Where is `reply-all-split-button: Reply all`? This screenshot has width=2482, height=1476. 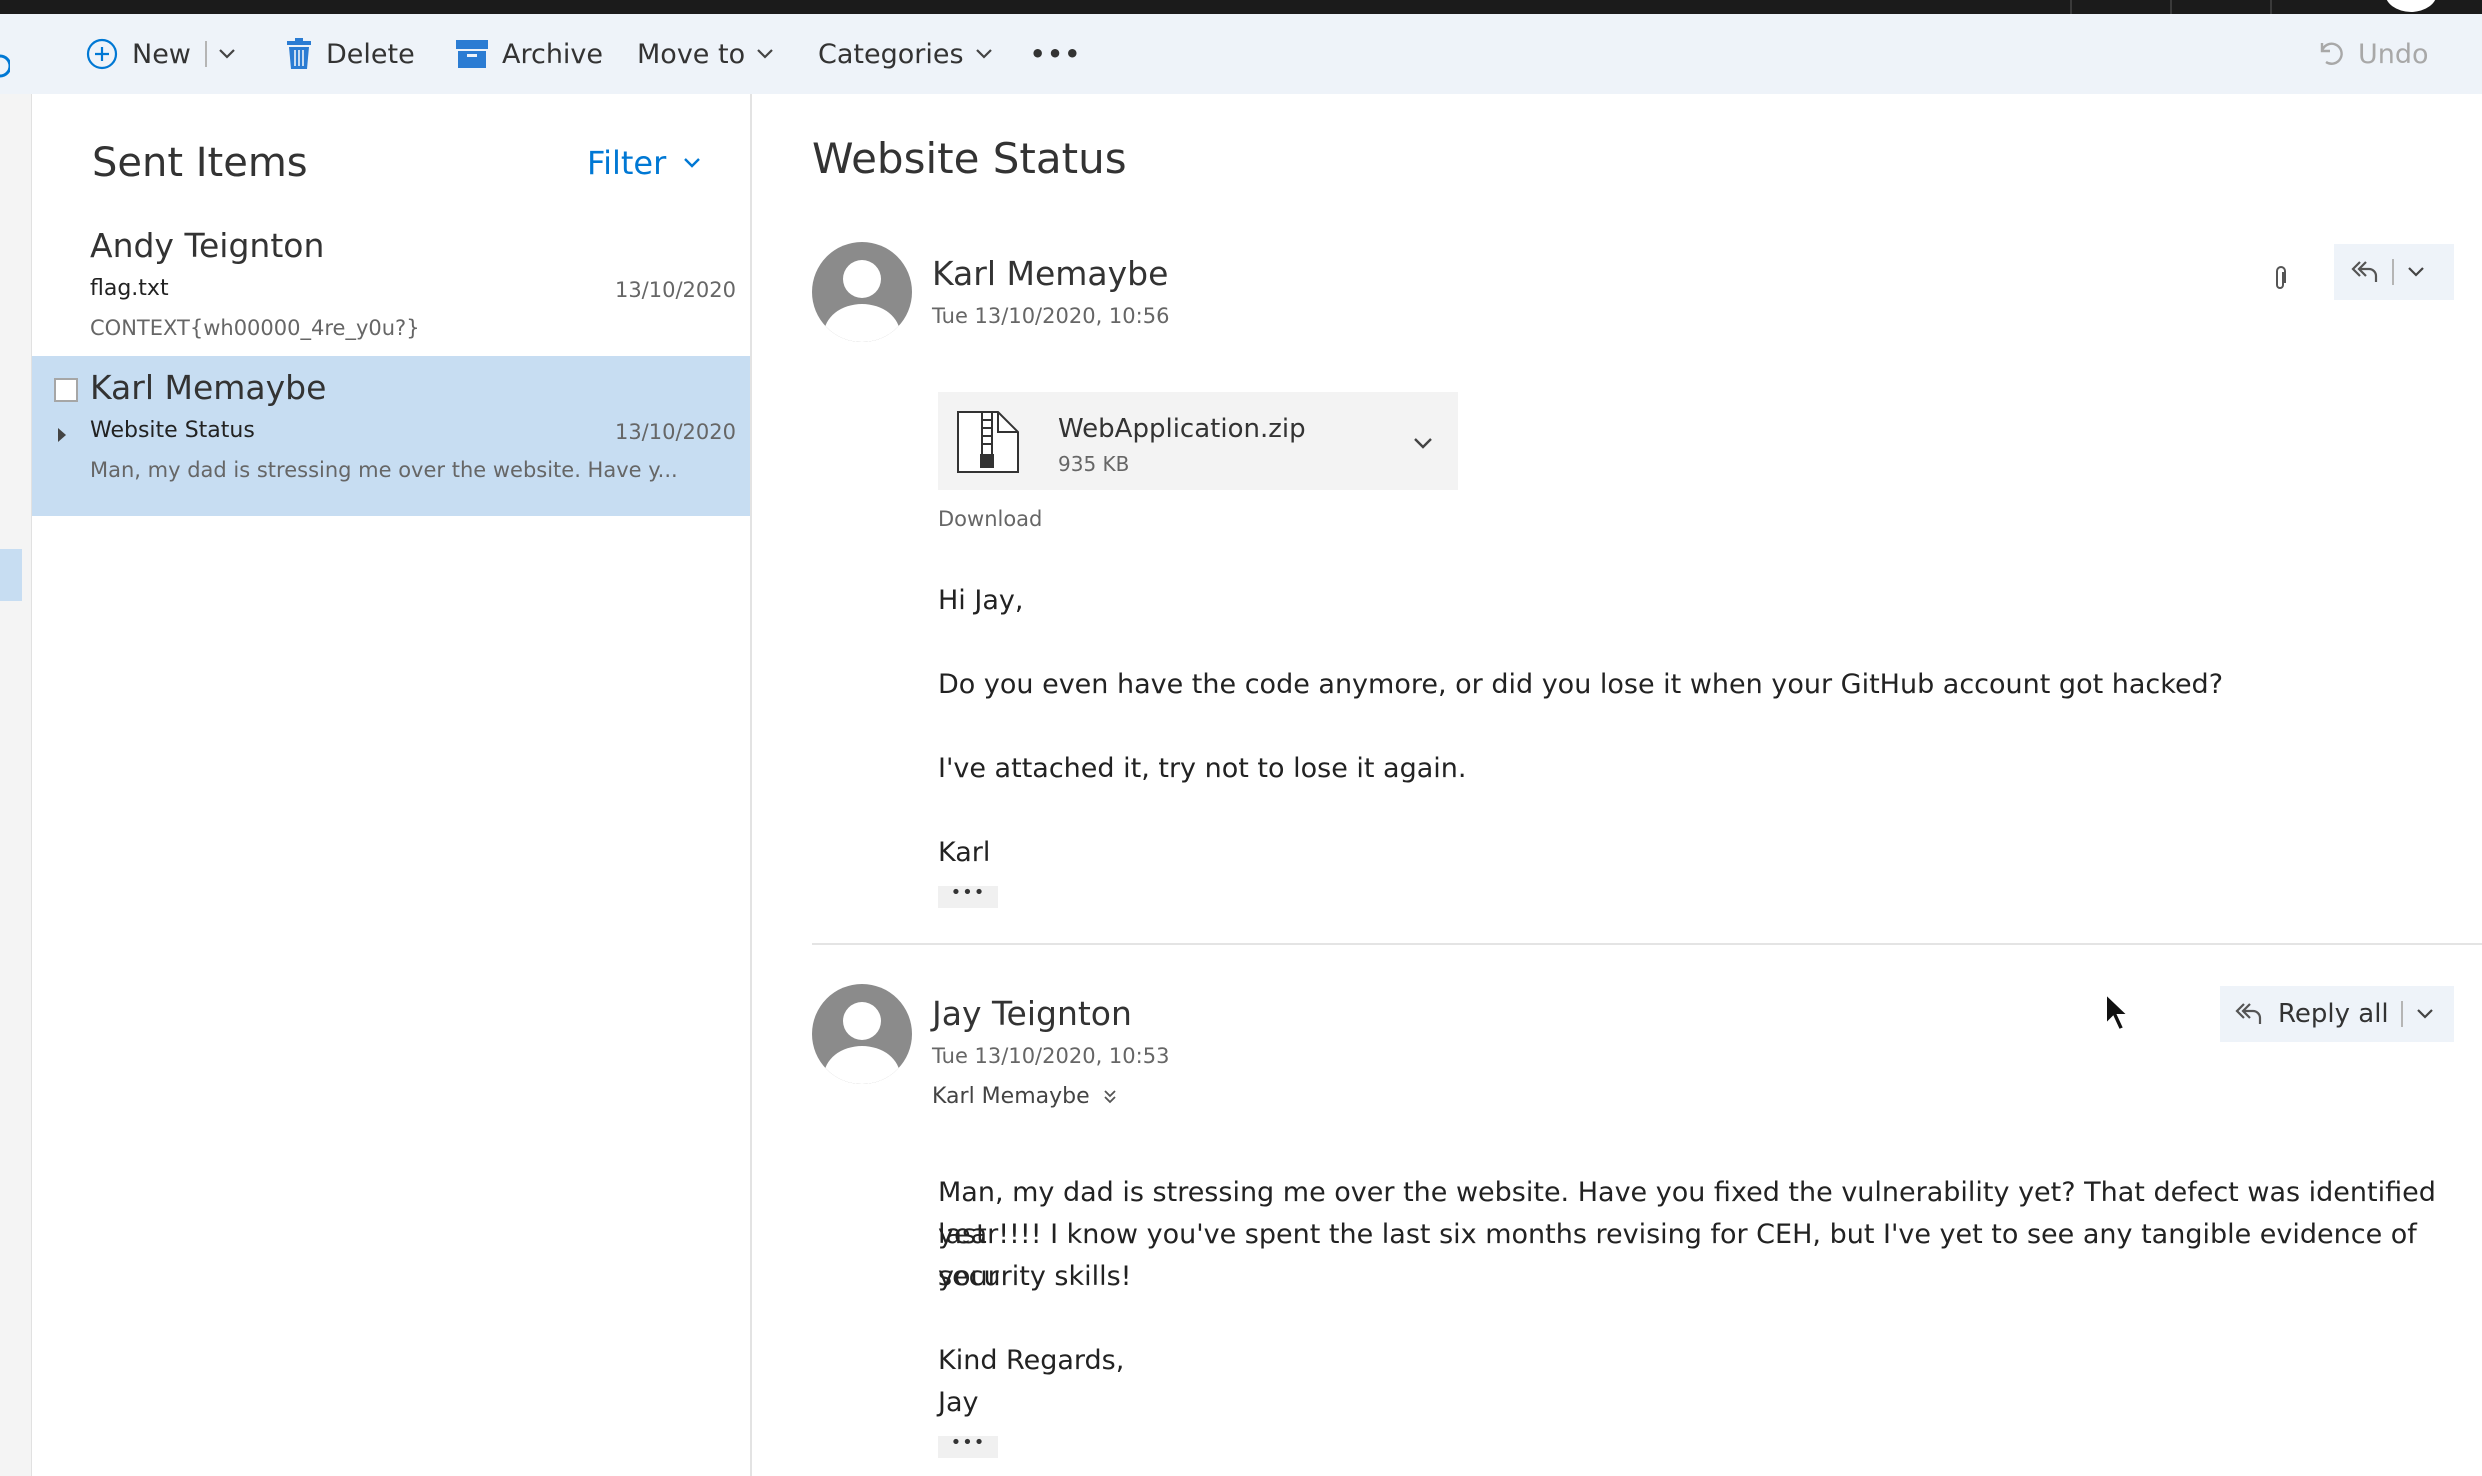
reply-all-split-button: Reply all is located at coordinates (2337, 1014).